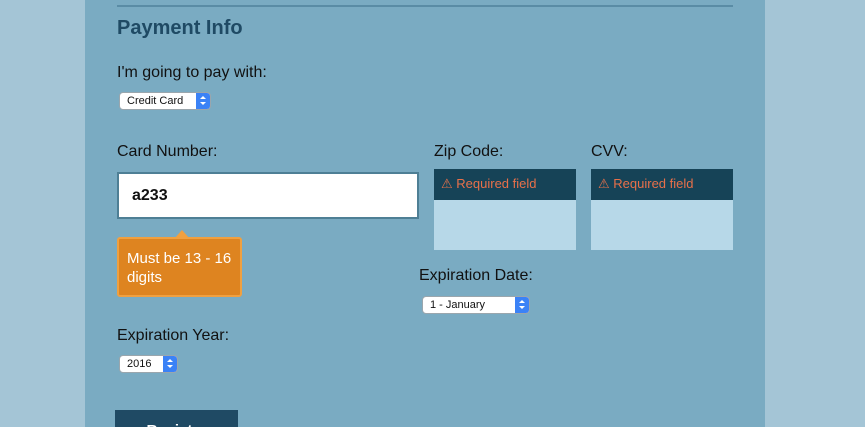  I want to click on section-heading: Payment Info, so click(180, 28).